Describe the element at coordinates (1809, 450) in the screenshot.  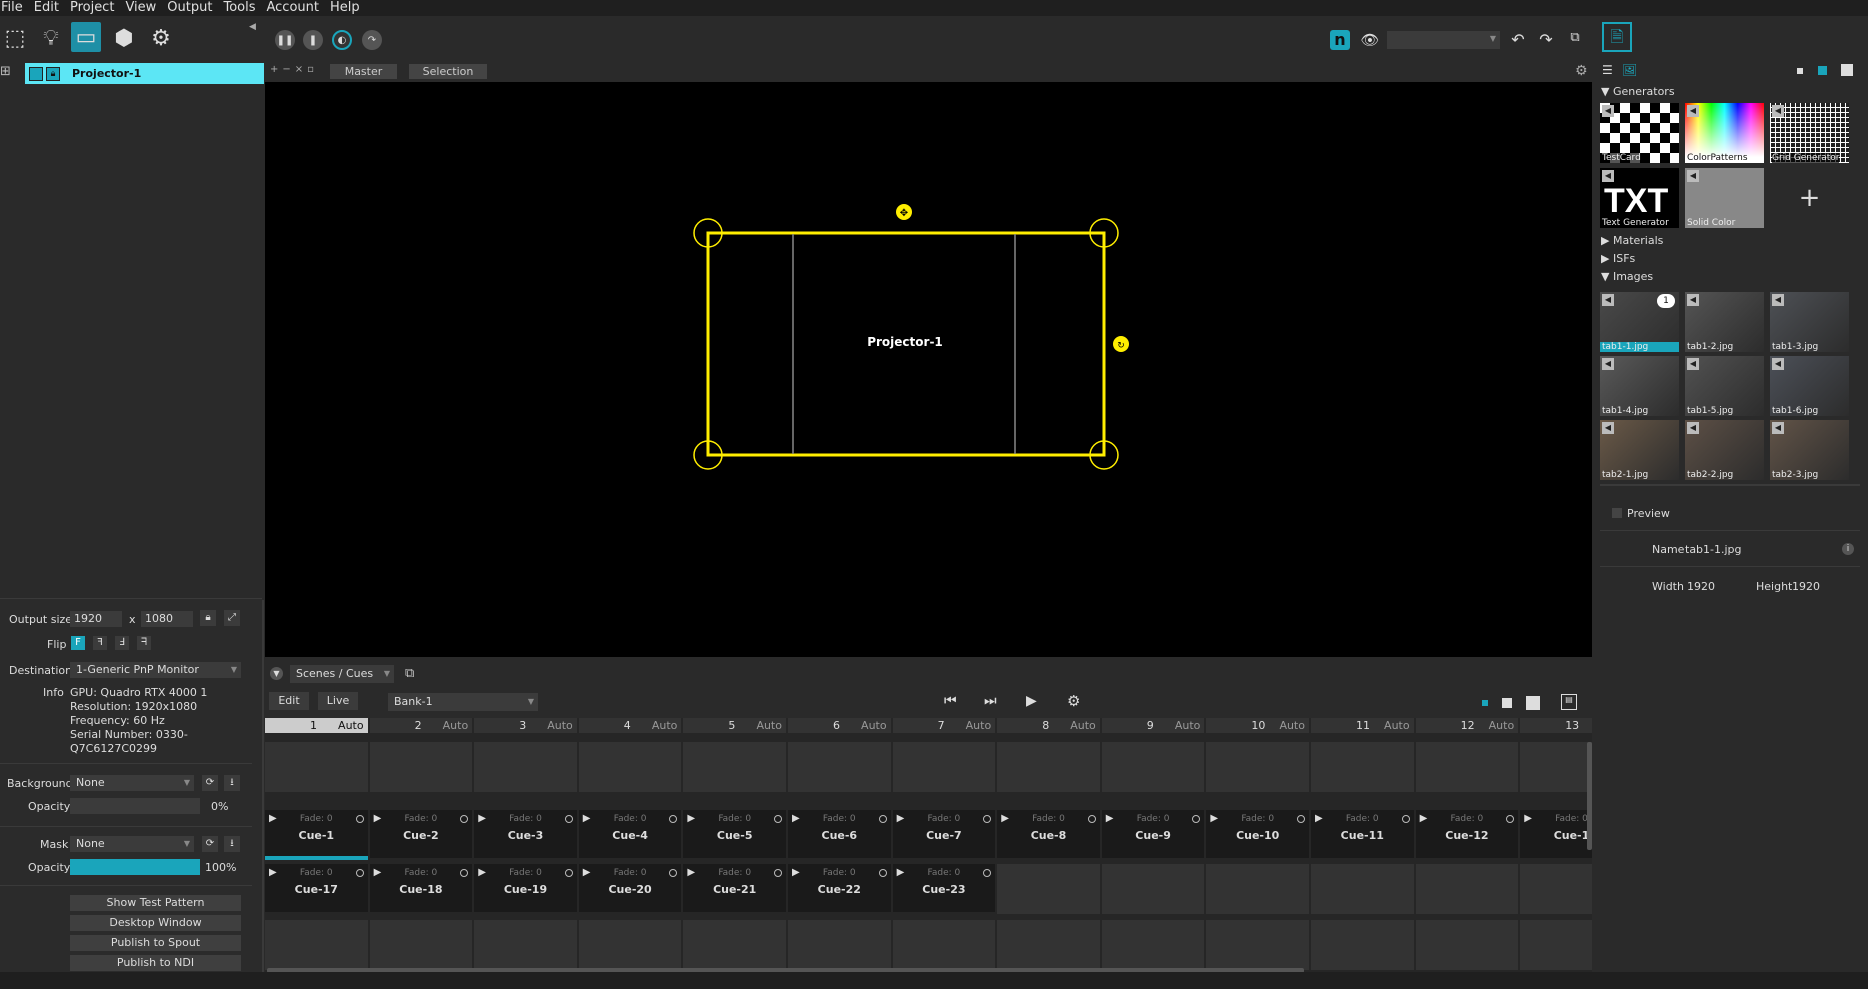
I see `image-thumb: ◀ tab2-3.jpg` at that location.